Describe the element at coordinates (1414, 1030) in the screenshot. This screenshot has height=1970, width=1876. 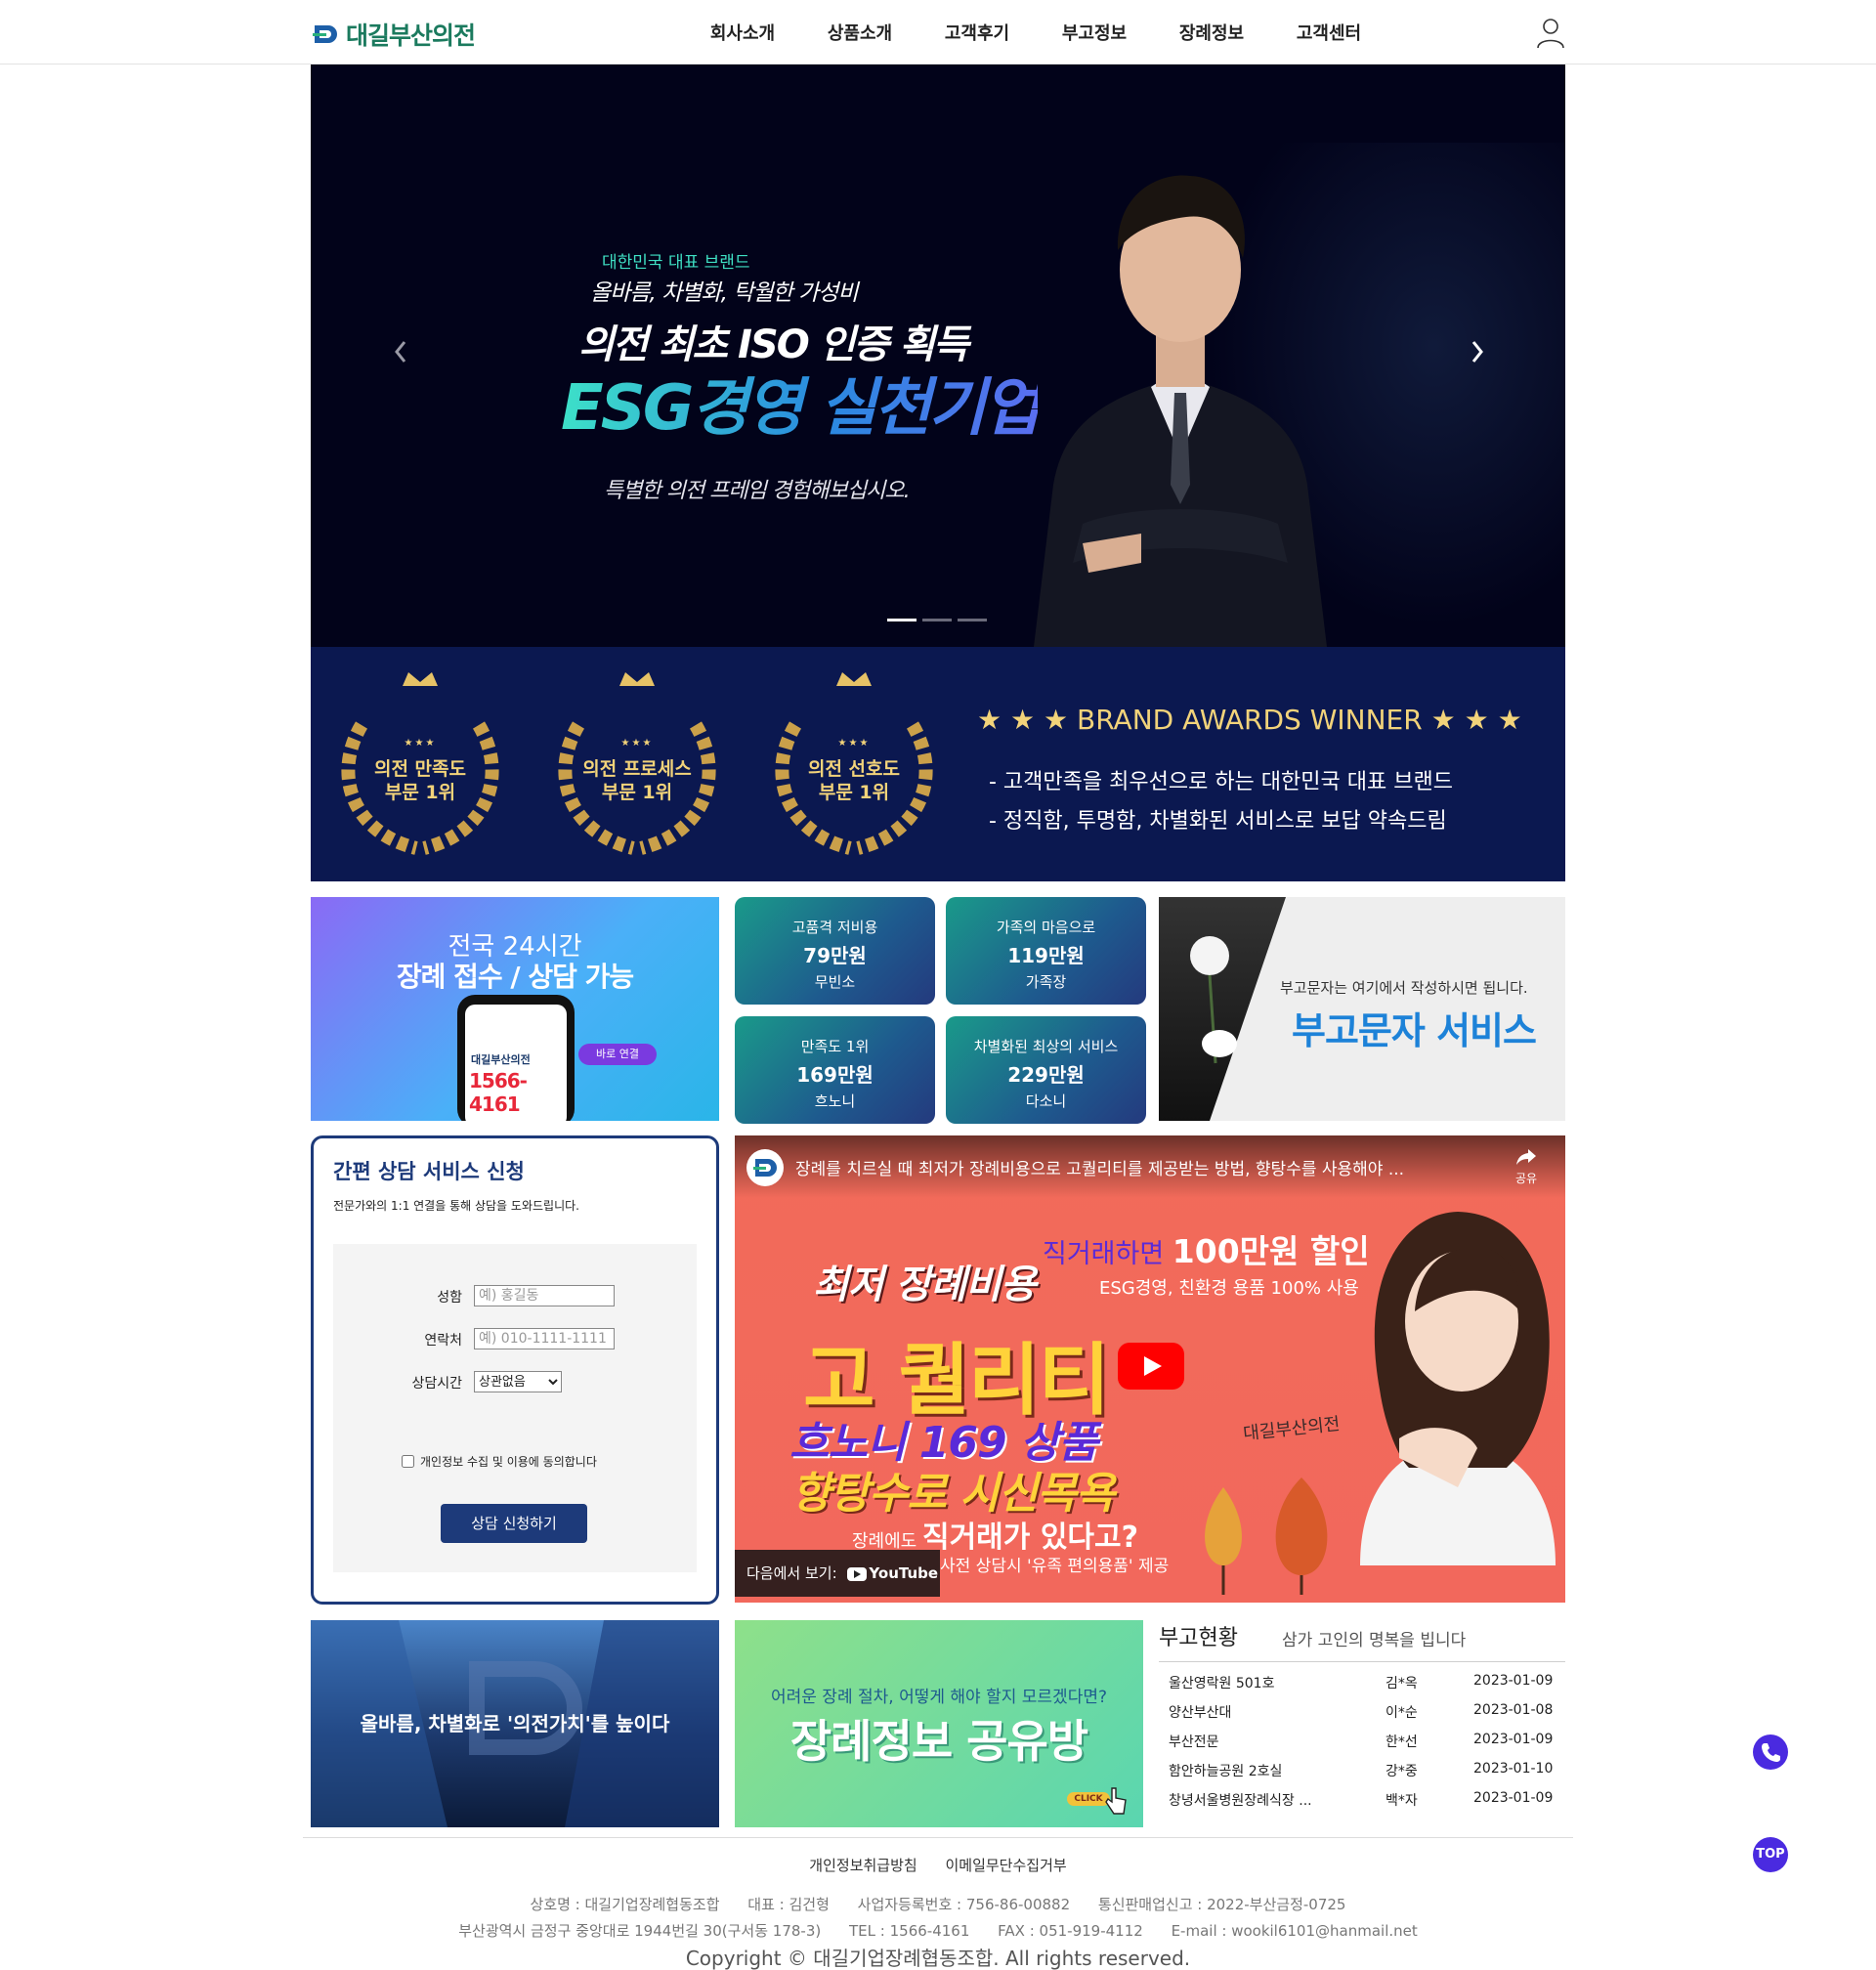
I see `obit-banner-title: 부고문자 서비스` at that location.